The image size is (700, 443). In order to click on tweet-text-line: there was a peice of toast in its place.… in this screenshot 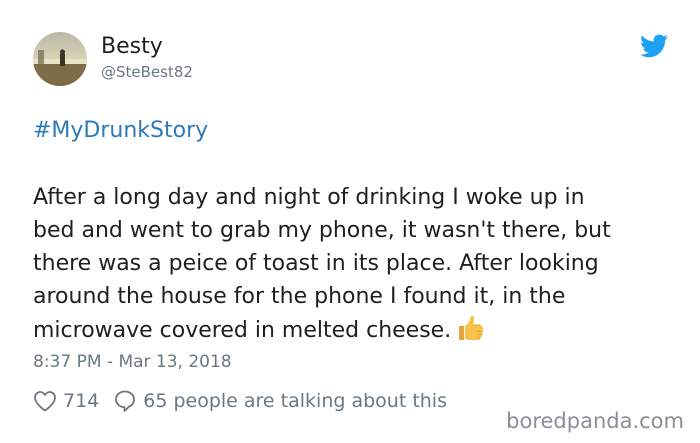, I will do `click(316, 263)`.